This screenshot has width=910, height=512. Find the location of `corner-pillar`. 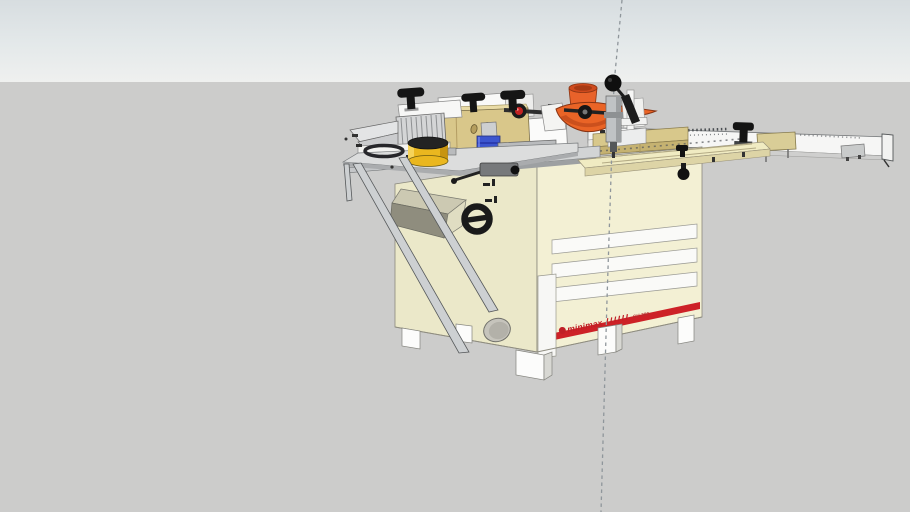

corner-pillar is located at coordinates (547, 316).